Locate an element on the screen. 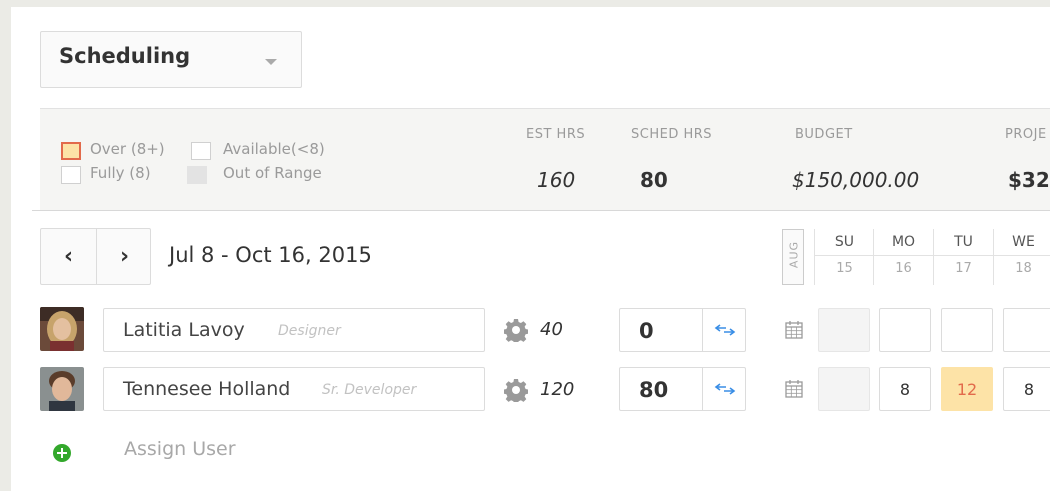 This screenshot has height=491, width=1050. scheduled-hours-value: 80 is located at coordinates (654, 390).